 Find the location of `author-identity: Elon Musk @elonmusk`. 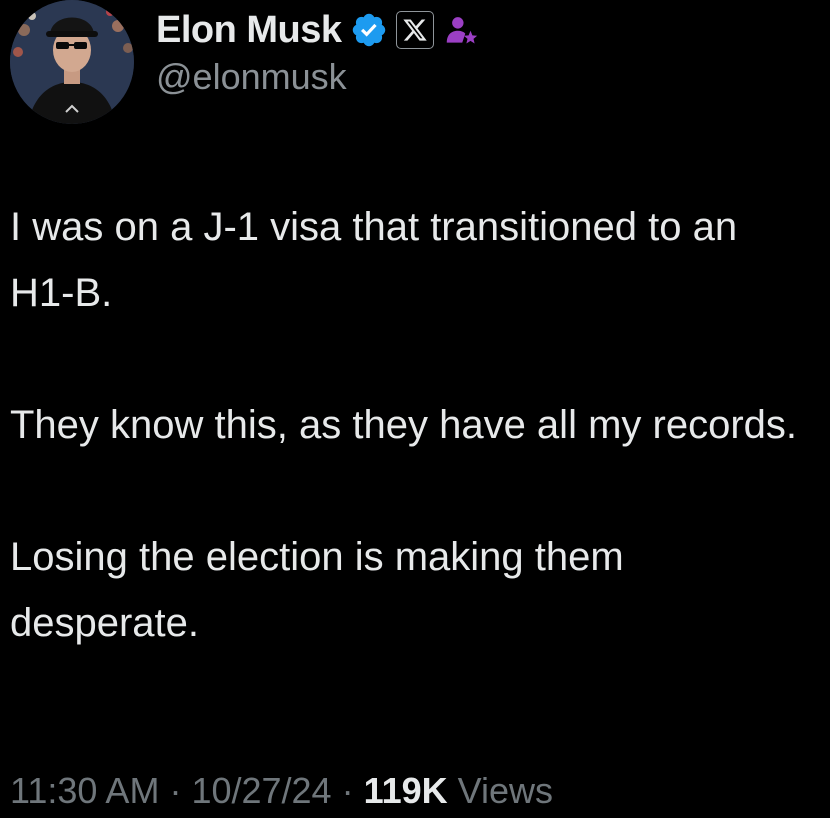

author-identity: Elon Musk @elonmusk is located at coordinates (318, 52).